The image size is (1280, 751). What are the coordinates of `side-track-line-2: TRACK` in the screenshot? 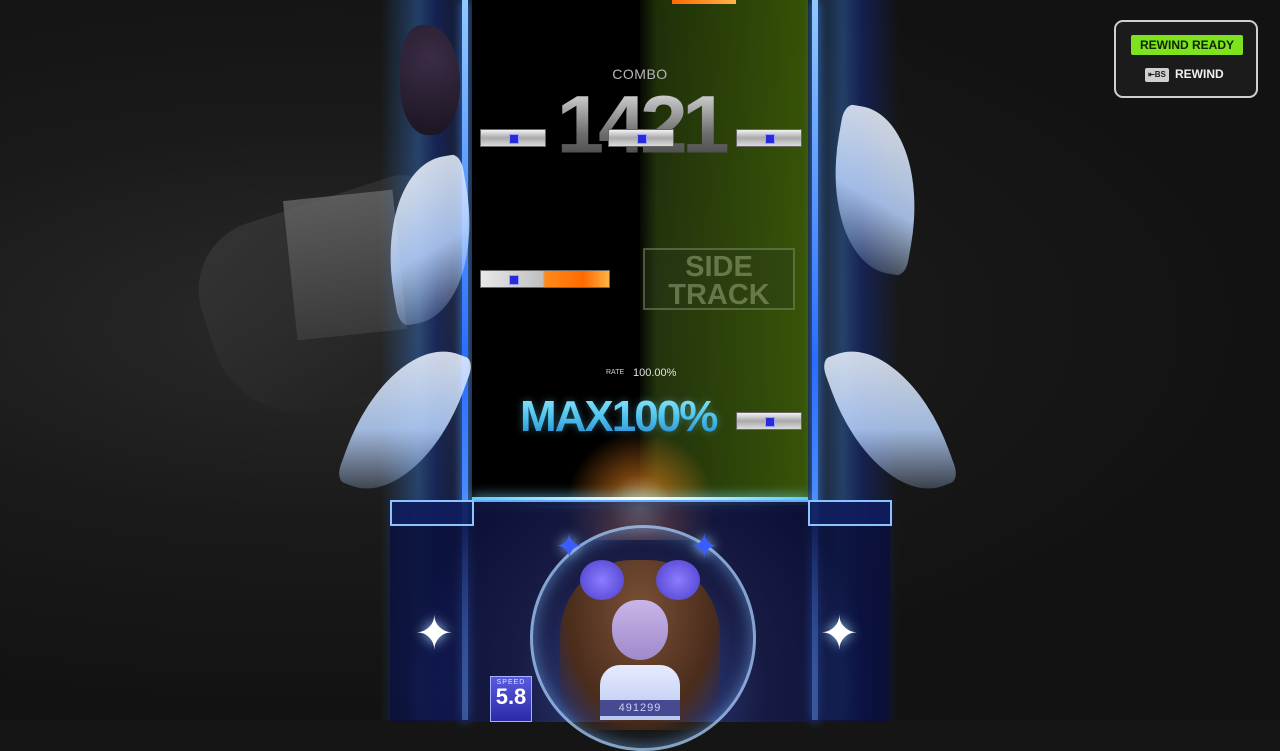 It's located at (719, 295).